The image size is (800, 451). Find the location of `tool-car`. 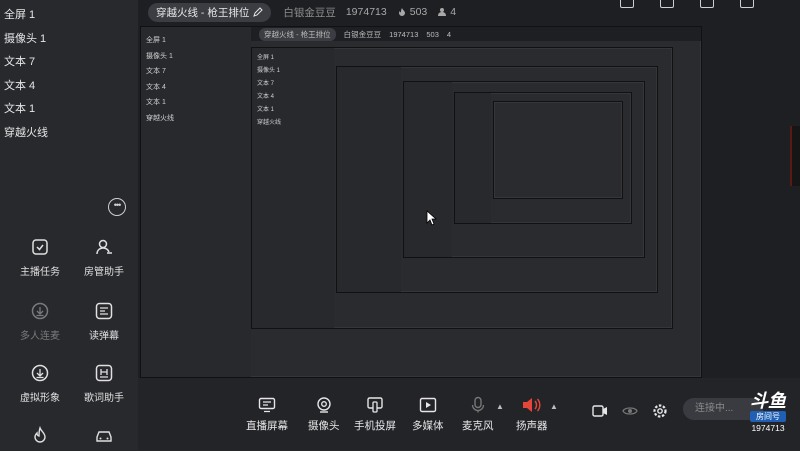

tool-car is located at coordinates (104, 438).